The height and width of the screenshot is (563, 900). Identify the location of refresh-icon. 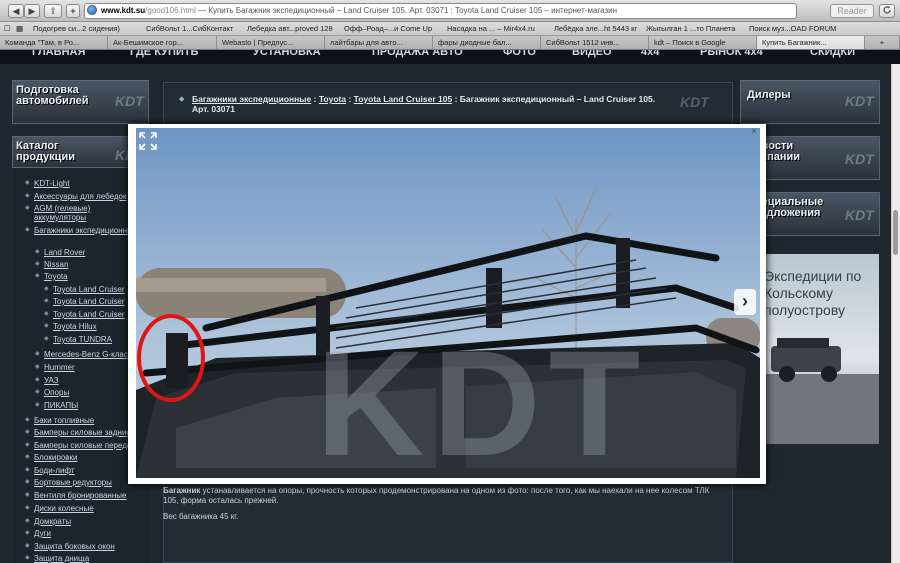
(887, 9).